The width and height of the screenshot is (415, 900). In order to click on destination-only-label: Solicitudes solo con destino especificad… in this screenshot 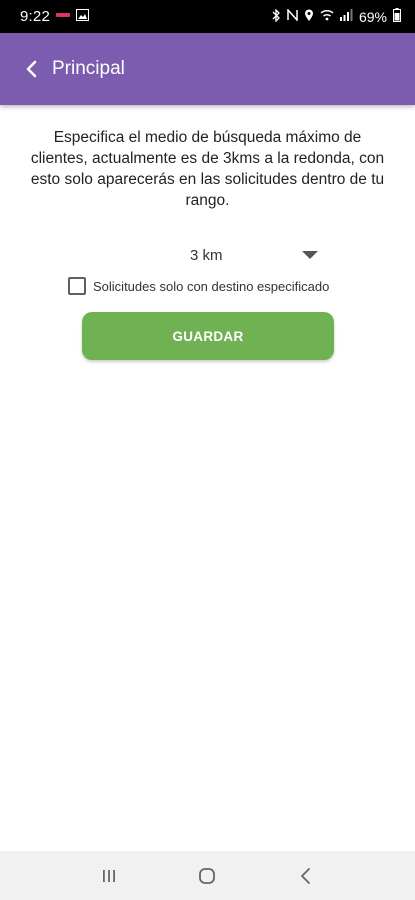, I will do `click(211, 286)`.